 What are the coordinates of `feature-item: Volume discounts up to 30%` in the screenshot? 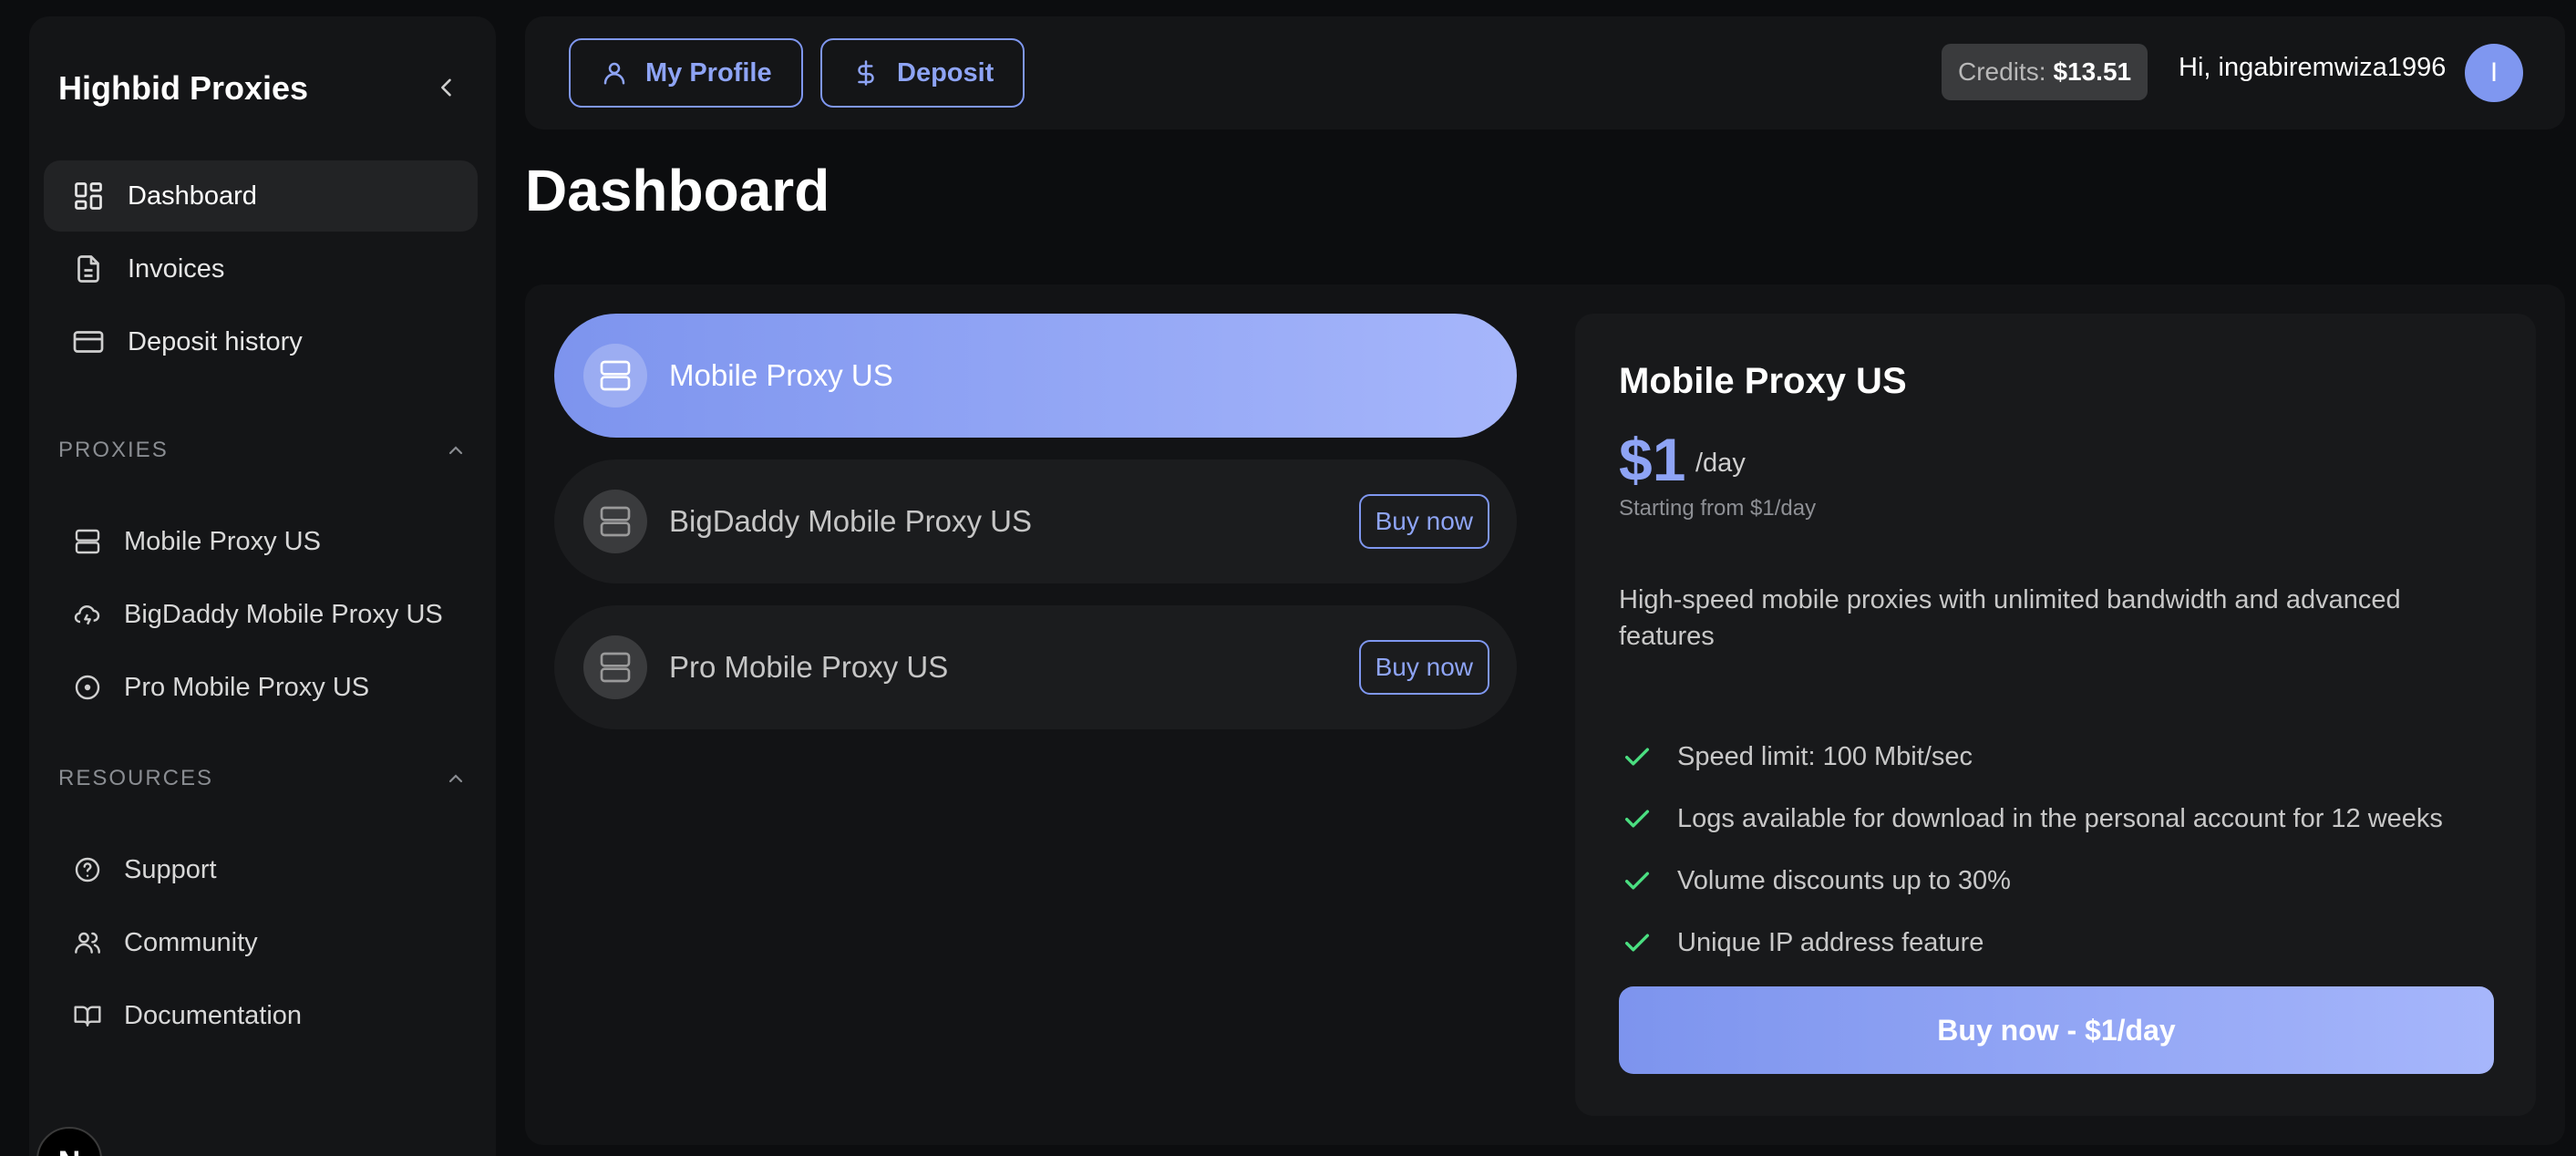 It's located at (1815, 881).